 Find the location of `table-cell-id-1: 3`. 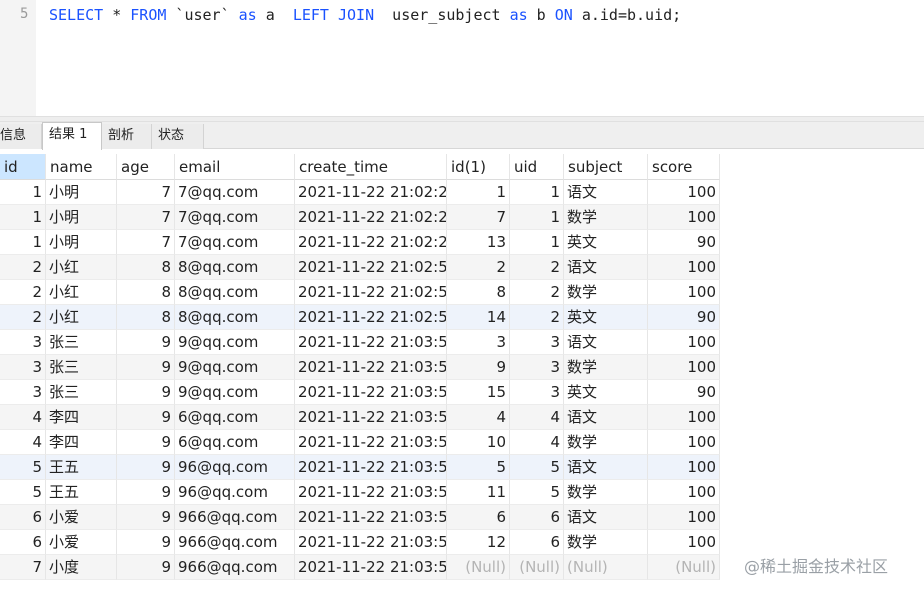

table-cell-id-1: 3 is located at coordinates (478, 342).